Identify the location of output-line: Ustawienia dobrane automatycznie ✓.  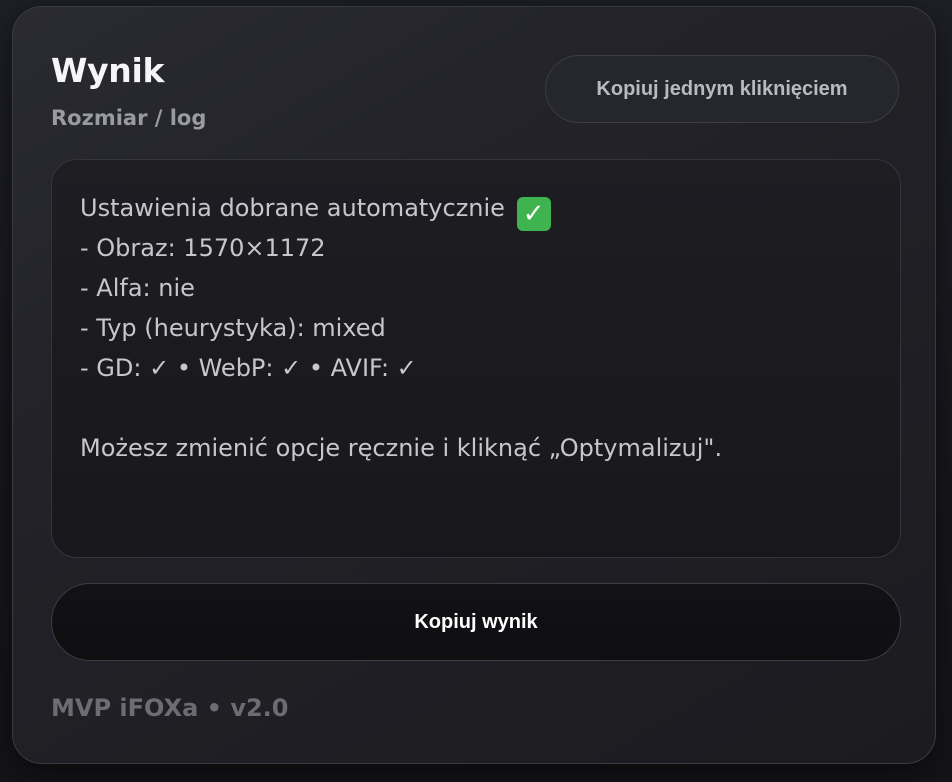
(476, 209).